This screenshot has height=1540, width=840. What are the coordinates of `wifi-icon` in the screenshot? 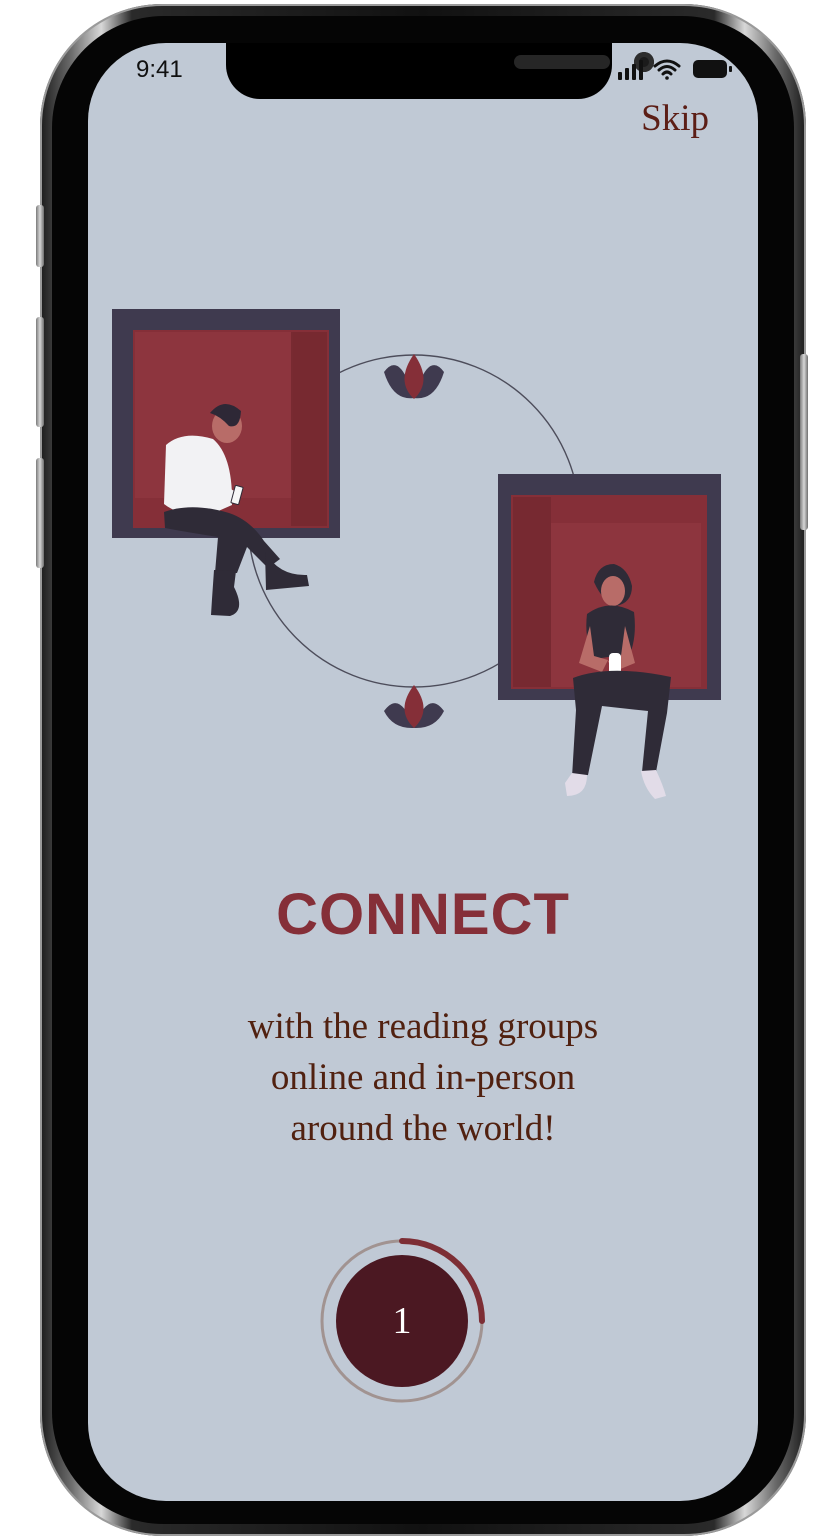 It's located at (667, 69).